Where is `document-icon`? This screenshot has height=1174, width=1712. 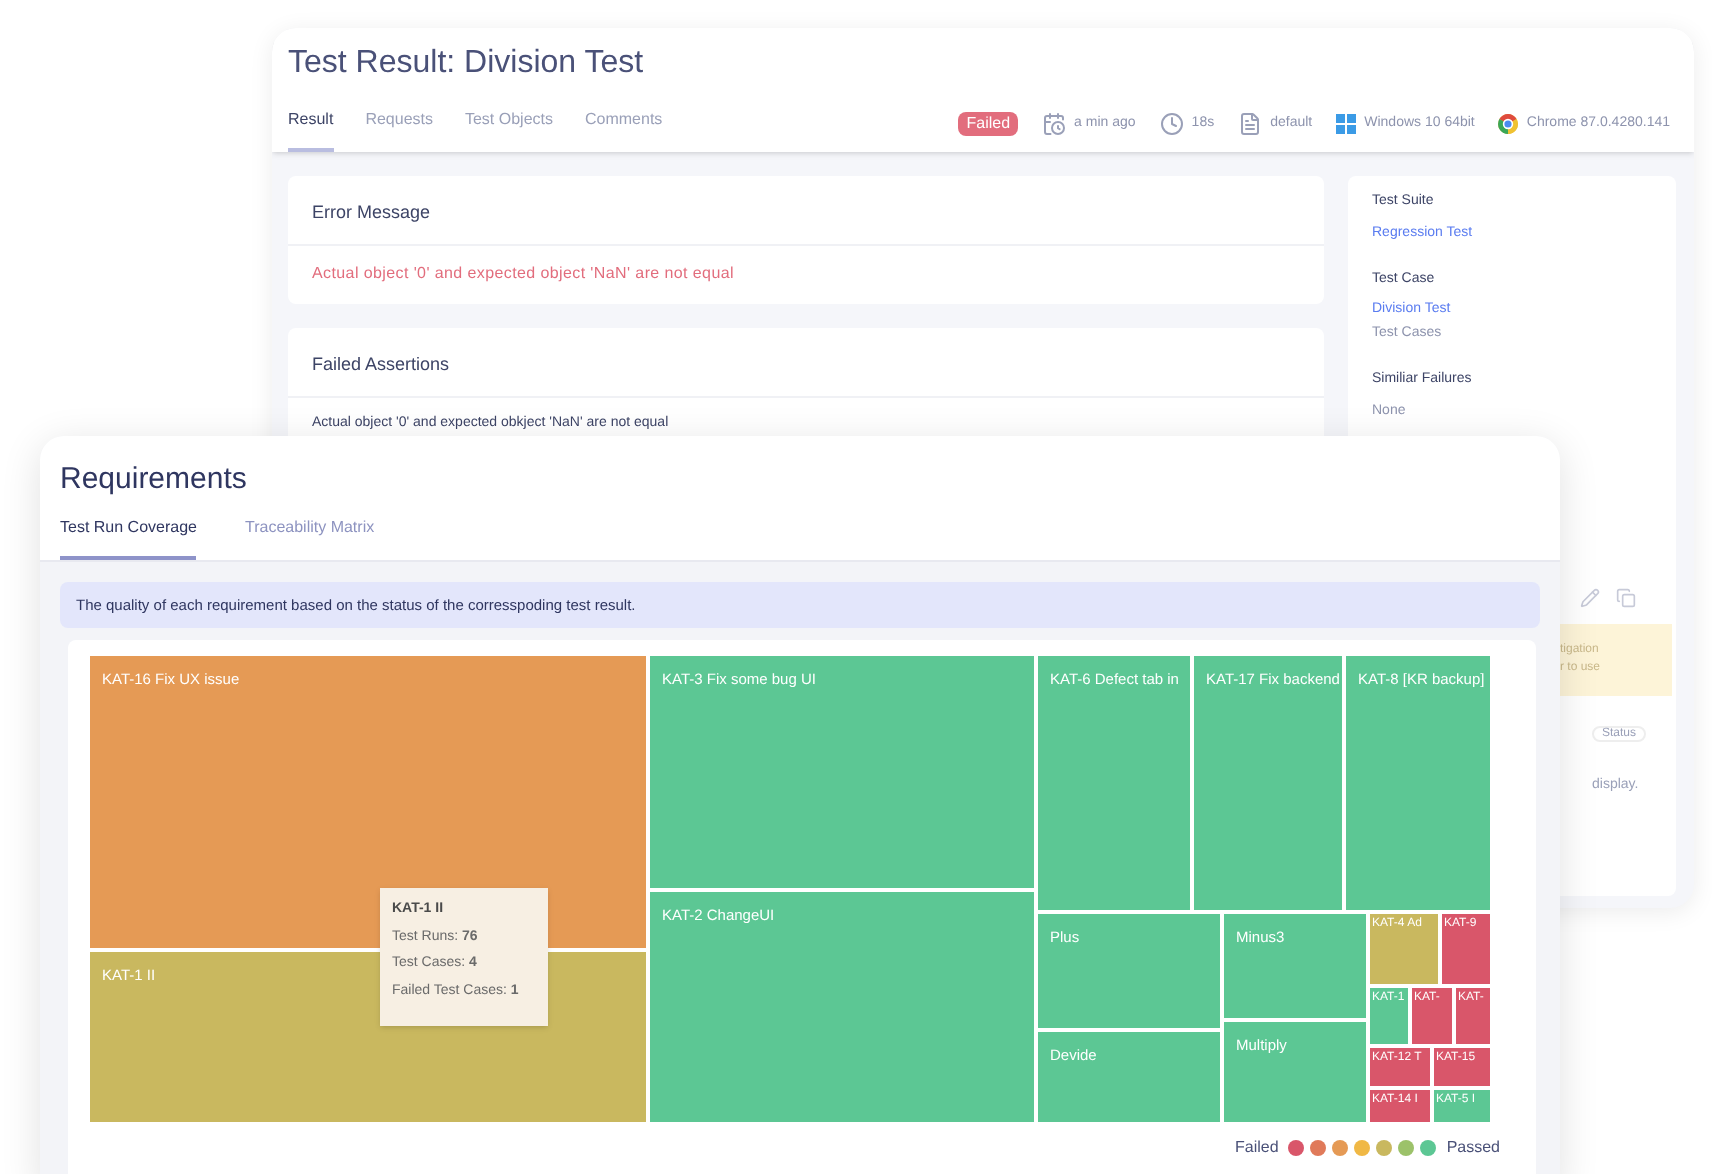 document-icon is located at coordinates (1250, 124).